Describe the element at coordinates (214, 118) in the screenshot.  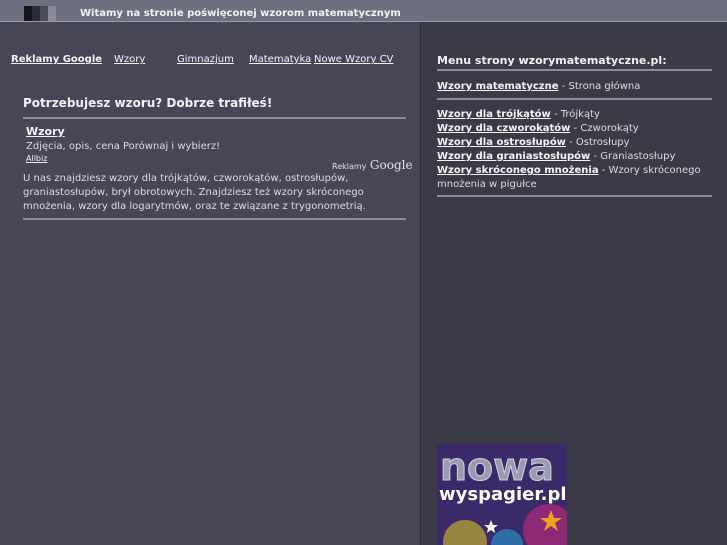
I see `heading-divider` at that location.